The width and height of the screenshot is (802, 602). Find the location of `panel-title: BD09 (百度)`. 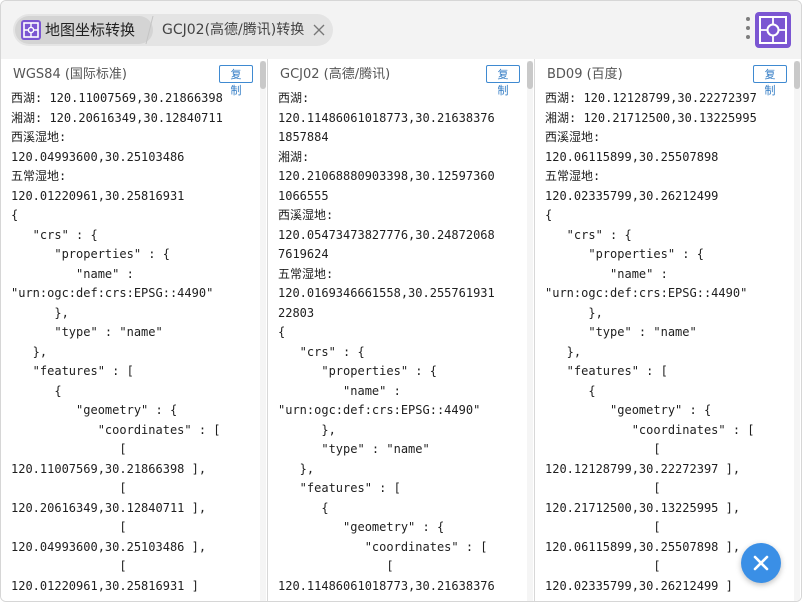

panel-title: BD09 (百度) is located at coordinates (585, 74).